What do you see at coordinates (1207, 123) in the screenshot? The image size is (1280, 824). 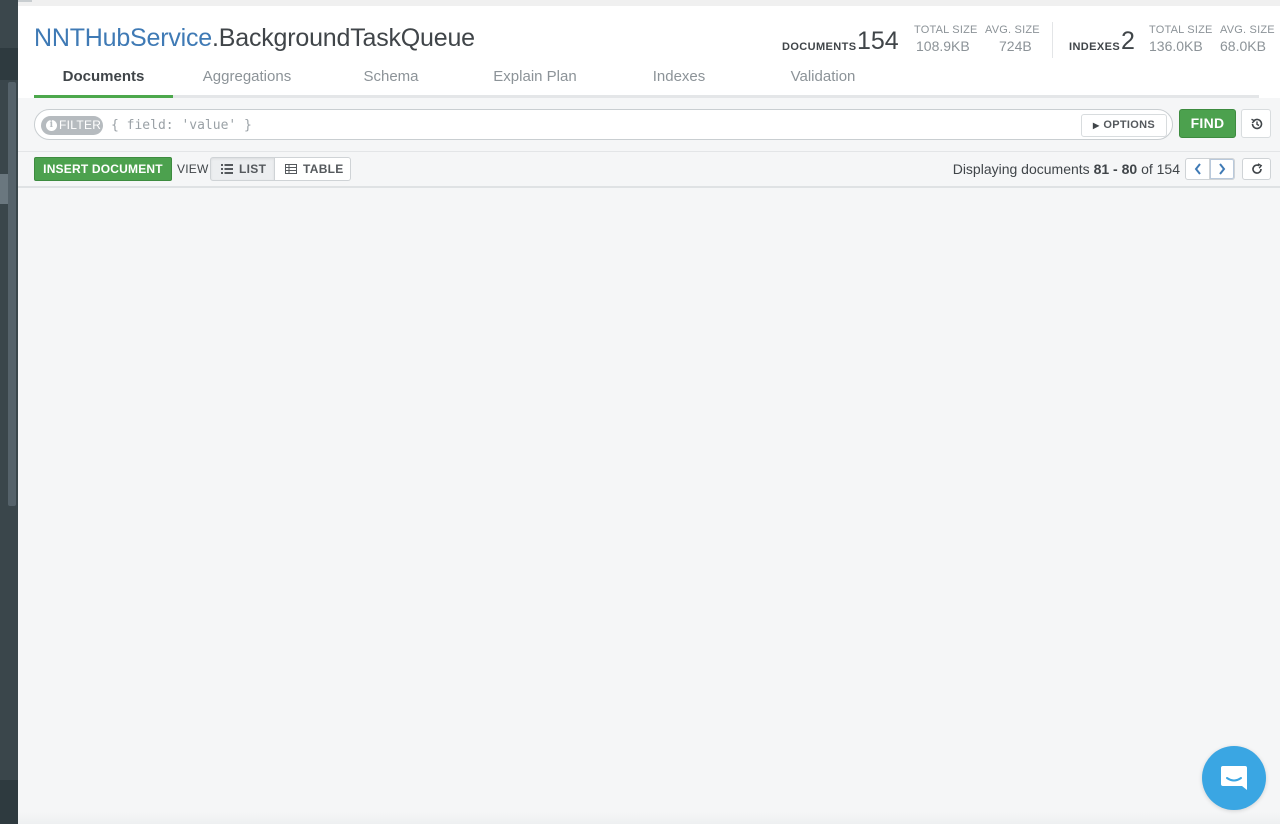 I see `find-button: FIND` at bounding box center [1207, 123].